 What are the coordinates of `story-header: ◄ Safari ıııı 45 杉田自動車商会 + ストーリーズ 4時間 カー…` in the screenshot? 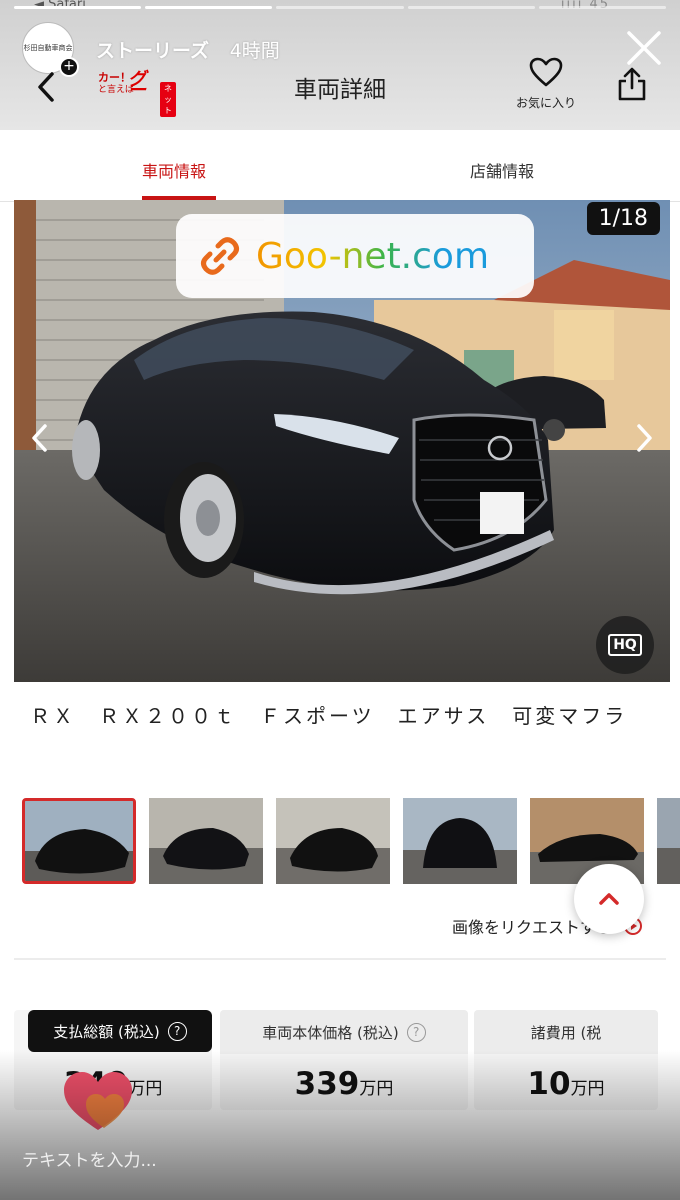 It's located at (340, 65).